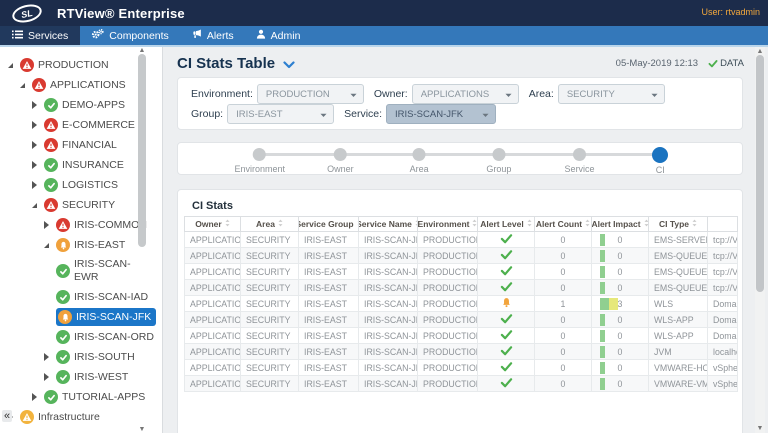  I want to click on tree-item-label: IRIS-SCAN-IAD, so click(111, 297).